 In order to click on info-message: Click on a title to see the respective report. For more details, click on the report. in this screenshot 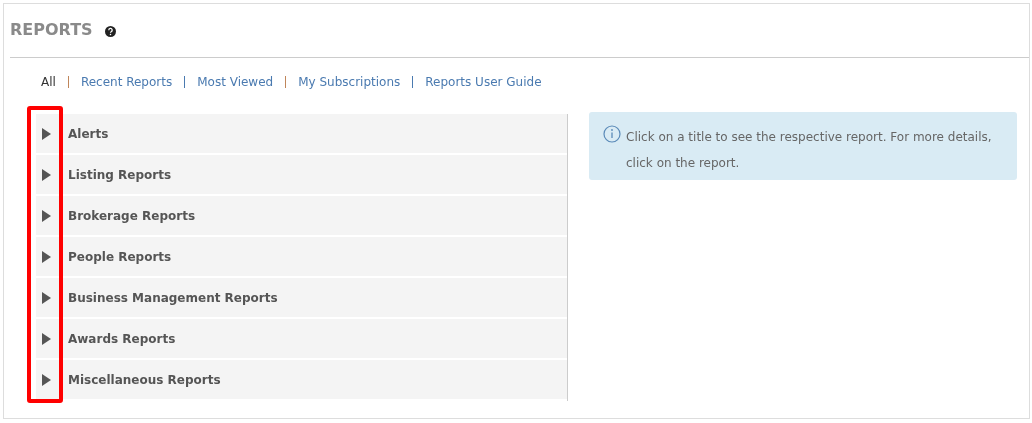, I will do `click(809, 150)`.